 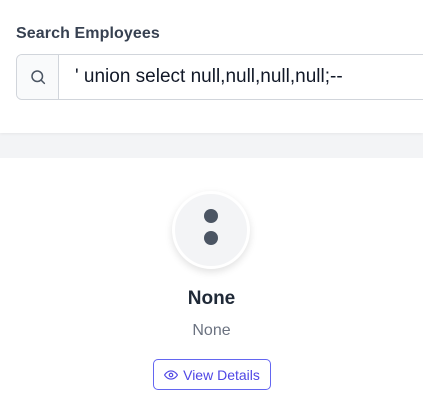 What do you see at coordinates (38, 77) in the screenshot?
I see `search-icon` at bounding box center [38, 77].